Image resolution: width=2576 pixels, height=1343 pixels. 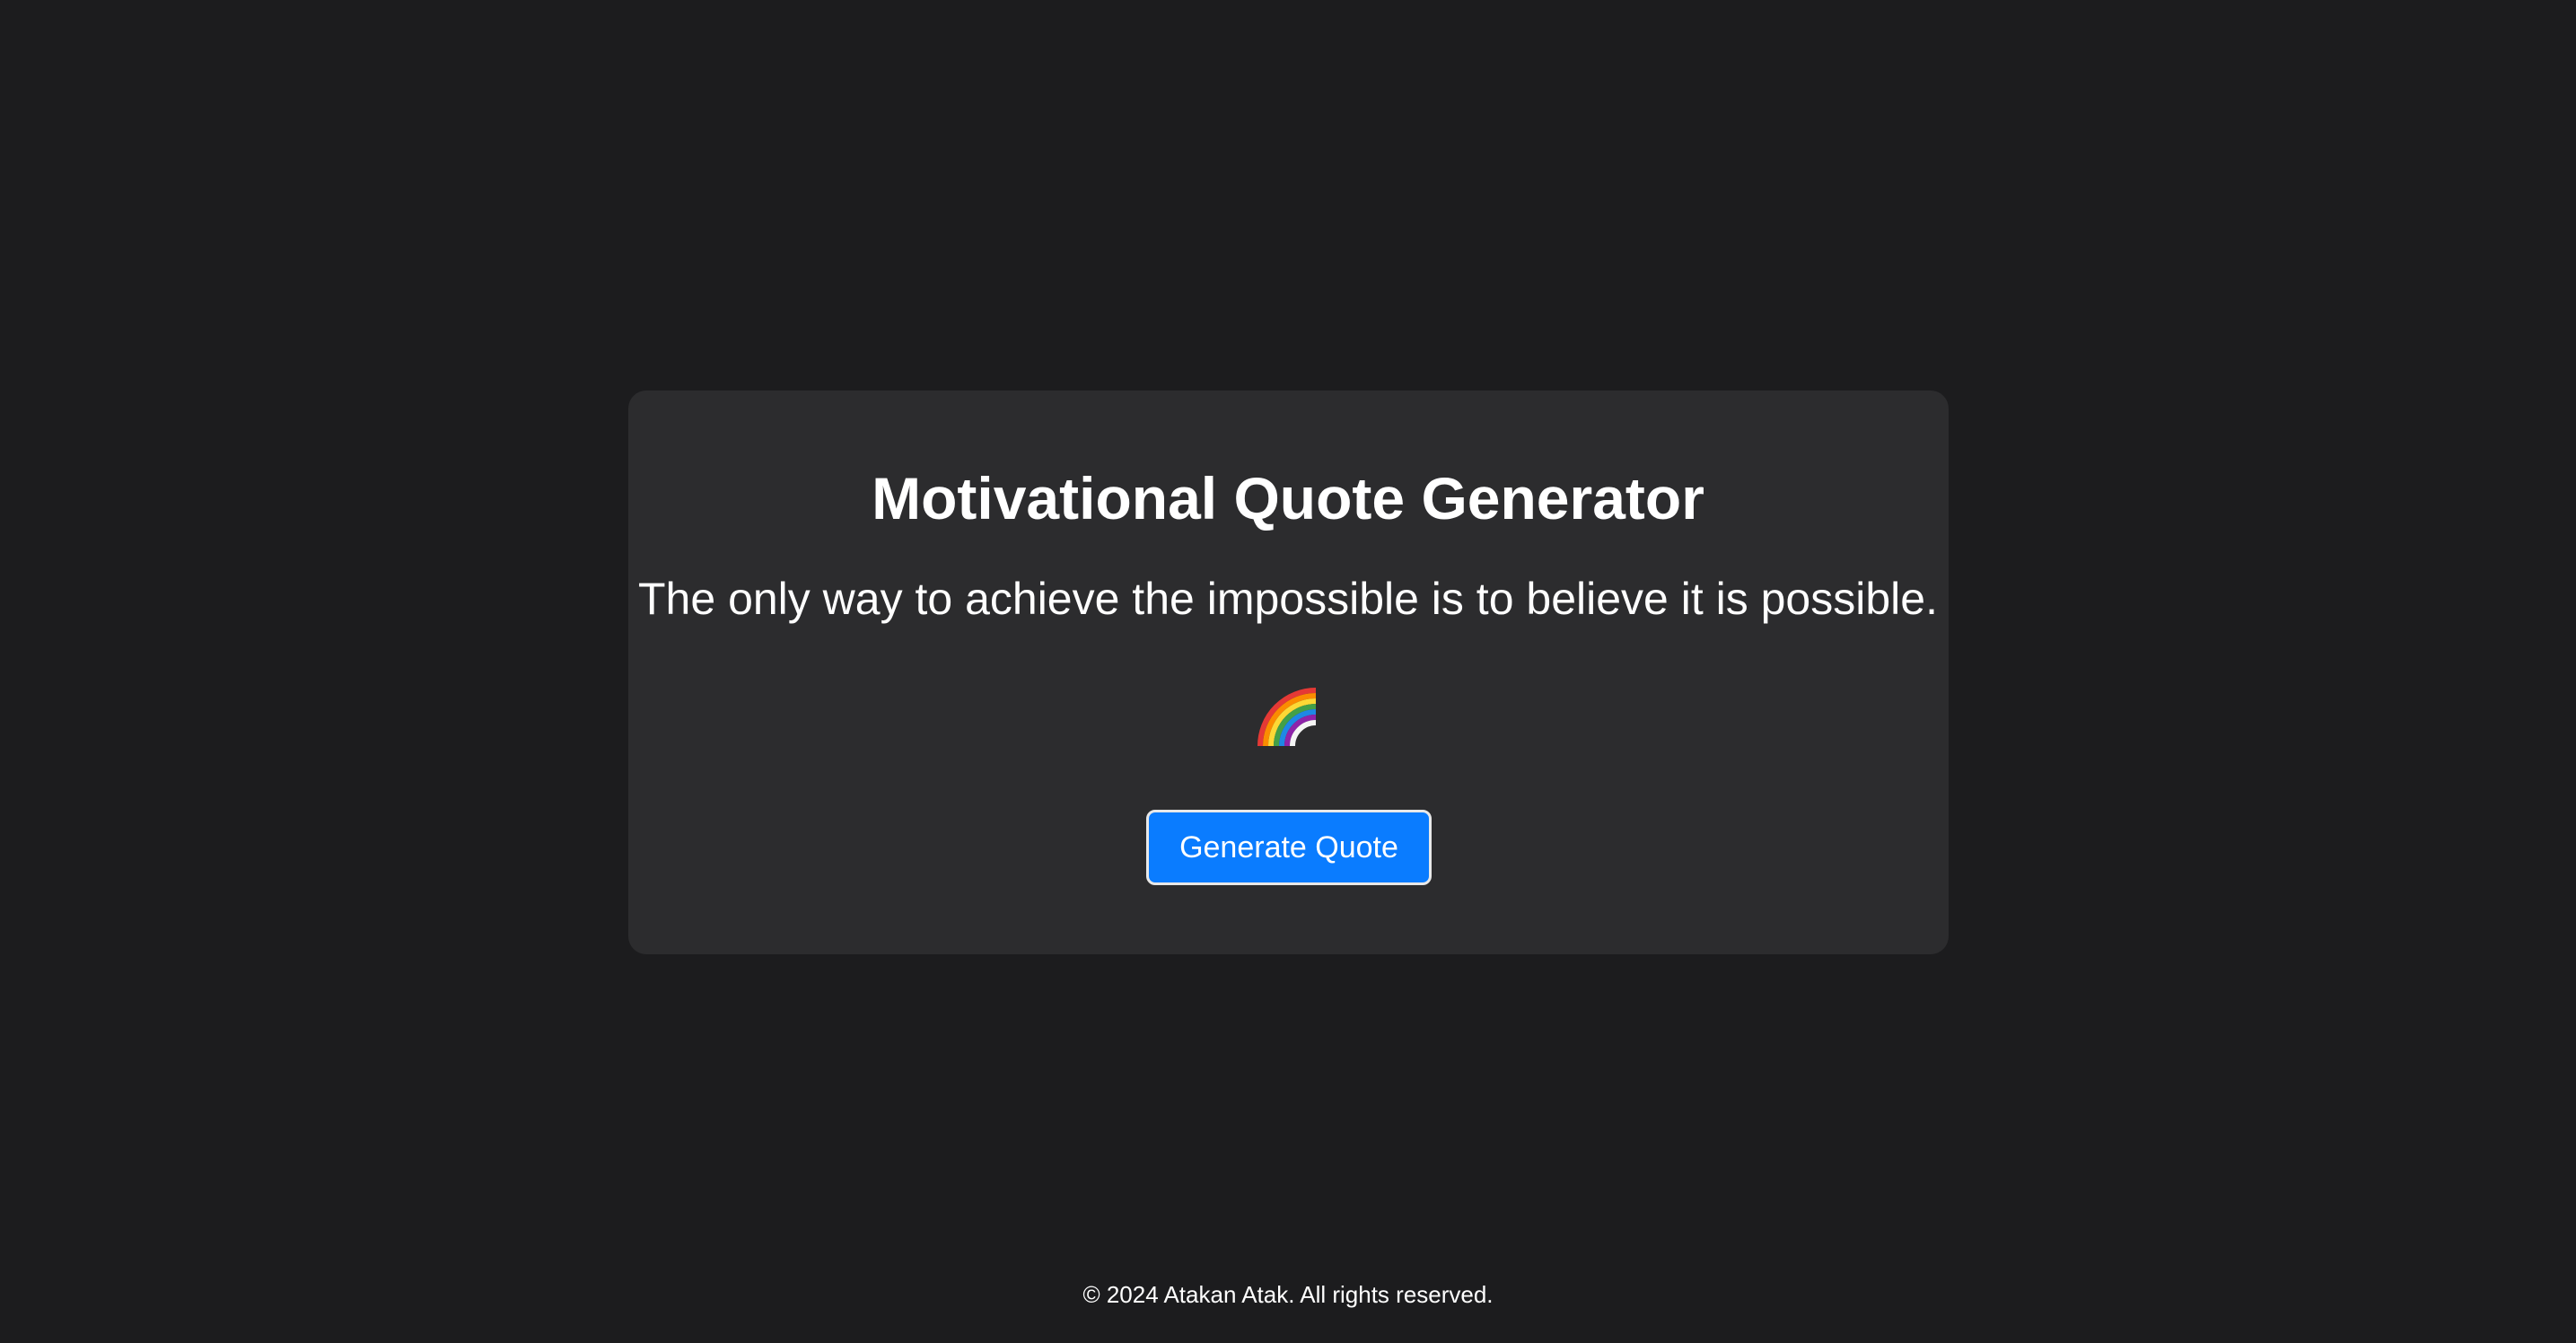 What do you see at coordinates (1288, 498) in the screenshot?
I see `page-title: Motivational Quote Generator` at bounding box center [1288, 498].